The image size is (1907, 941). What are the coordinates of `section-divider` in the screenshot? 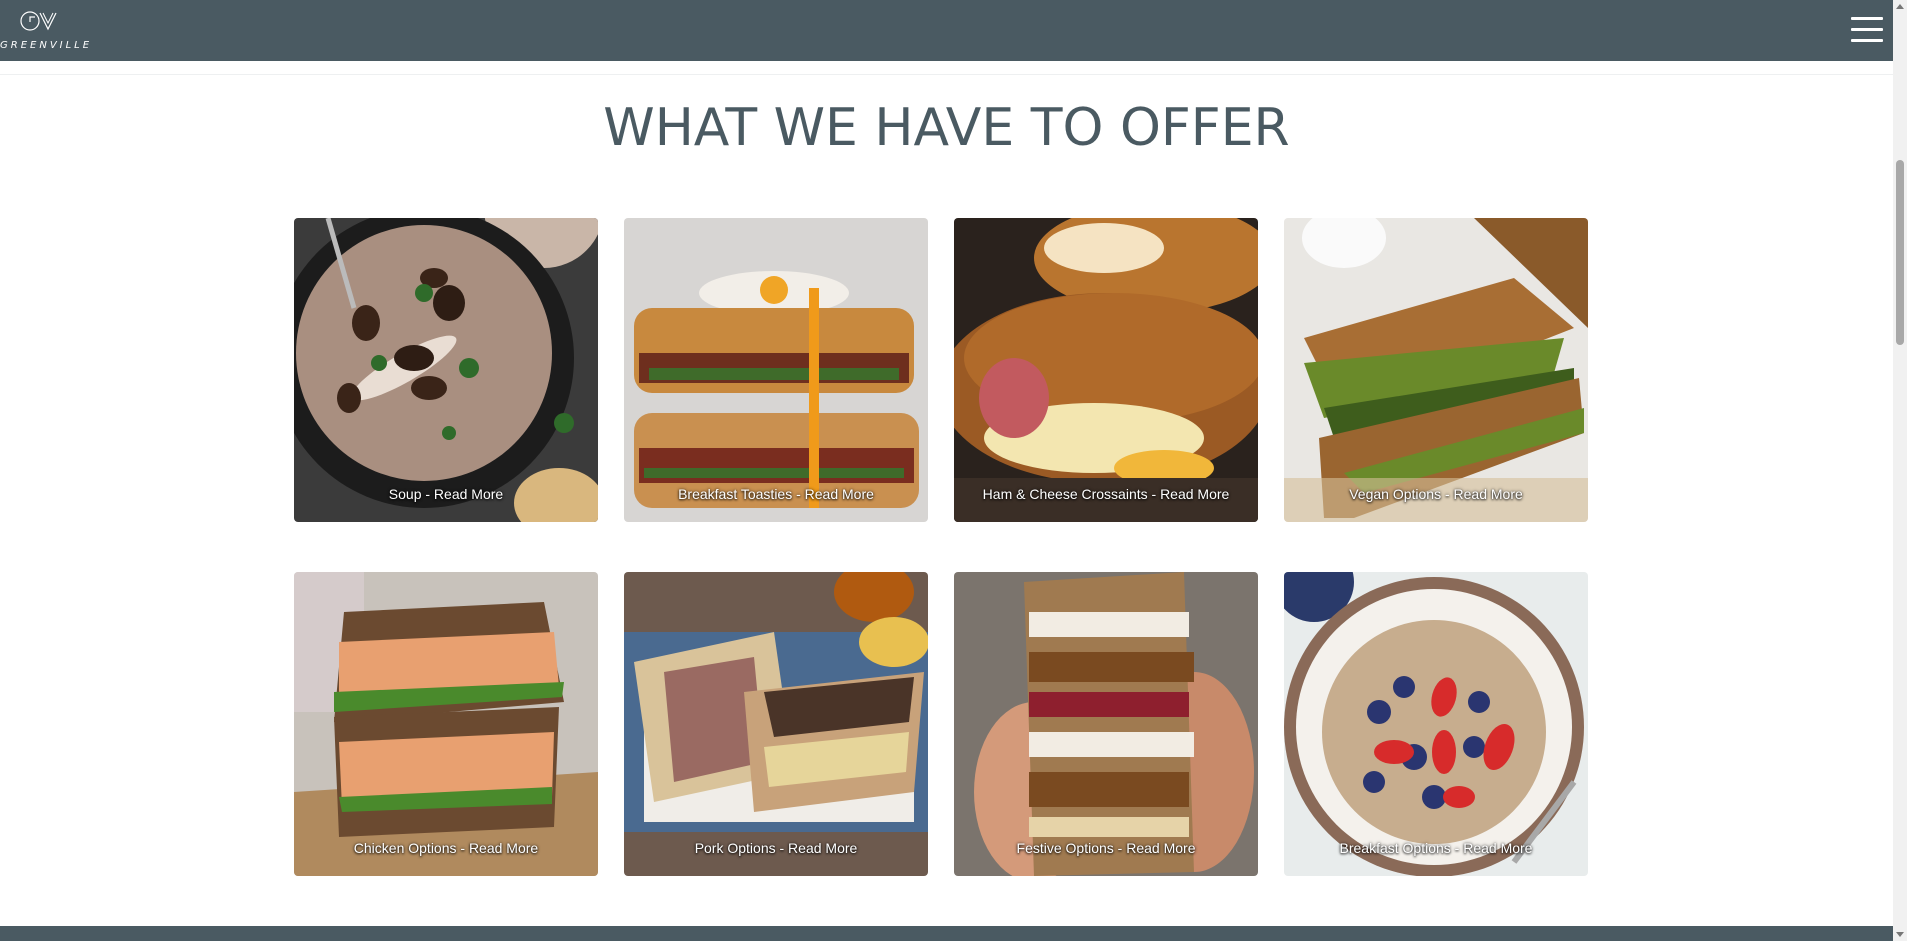 It's located at (946, 74).